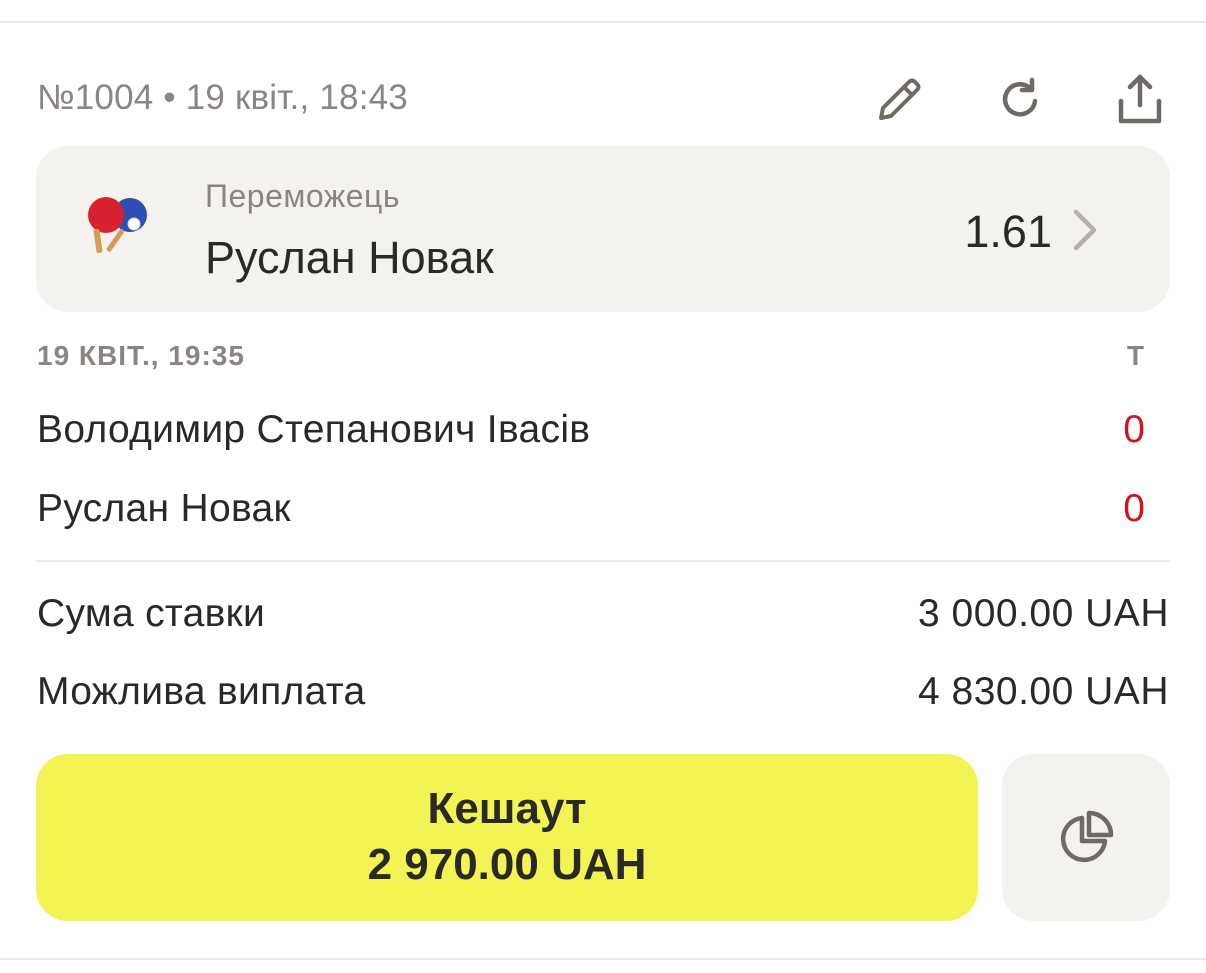  I want to click on share-button, so click(1140, 100).